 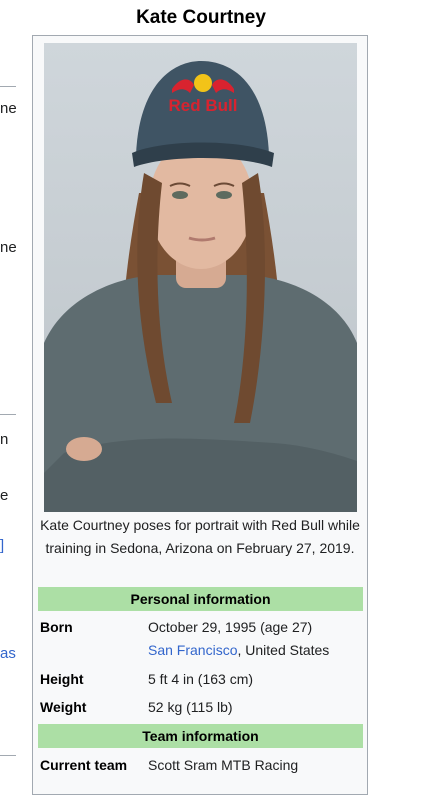 I want to click on born-place: San Francisco, United States, so click(x=238, y=650).